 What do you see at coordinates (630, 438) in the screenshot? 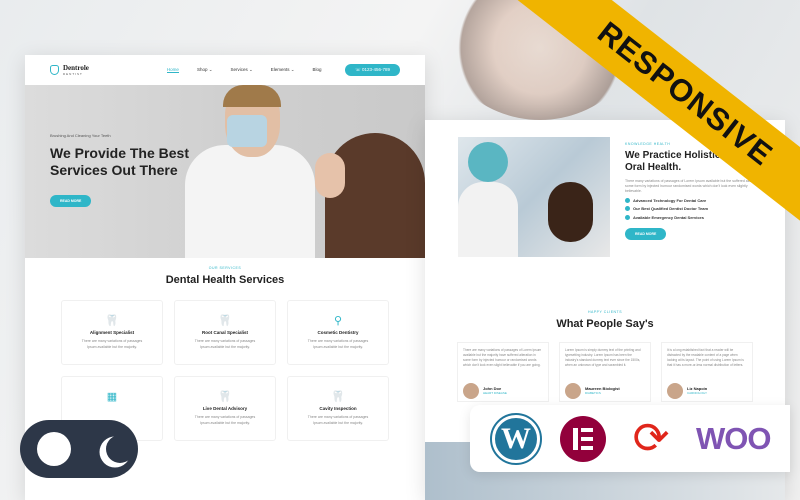
I see `plugin-badges: W ⟳ WOO` at bounding box center [630, 438].